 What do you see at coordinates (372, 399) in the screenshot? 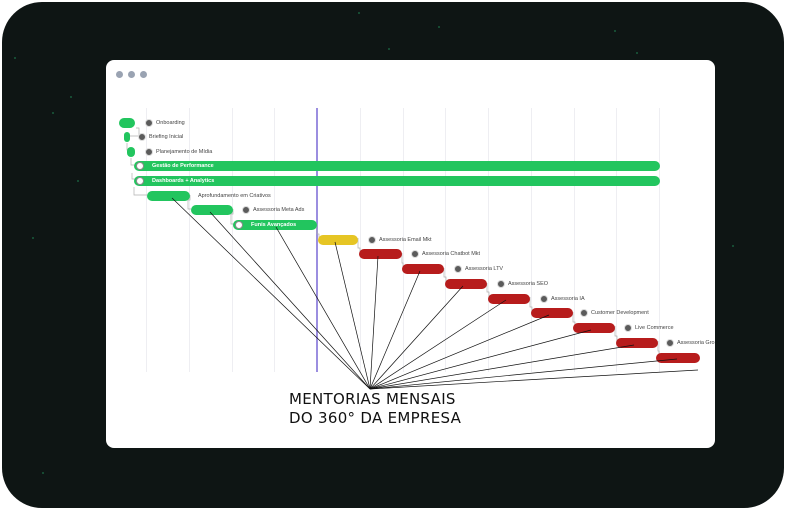
I see `caption-line: MENTORIAS MENSAIS` at bounding box center [372, 399].